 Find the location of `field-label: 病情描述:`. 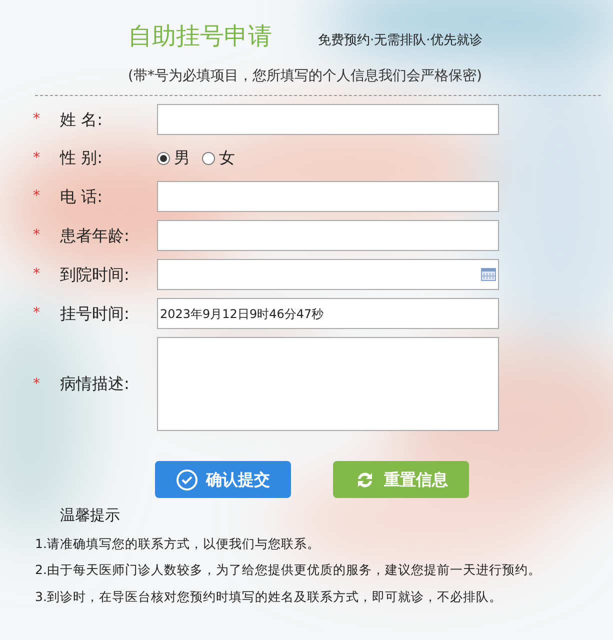

field-label: 病情描述: is located at coordinates (94, 384).